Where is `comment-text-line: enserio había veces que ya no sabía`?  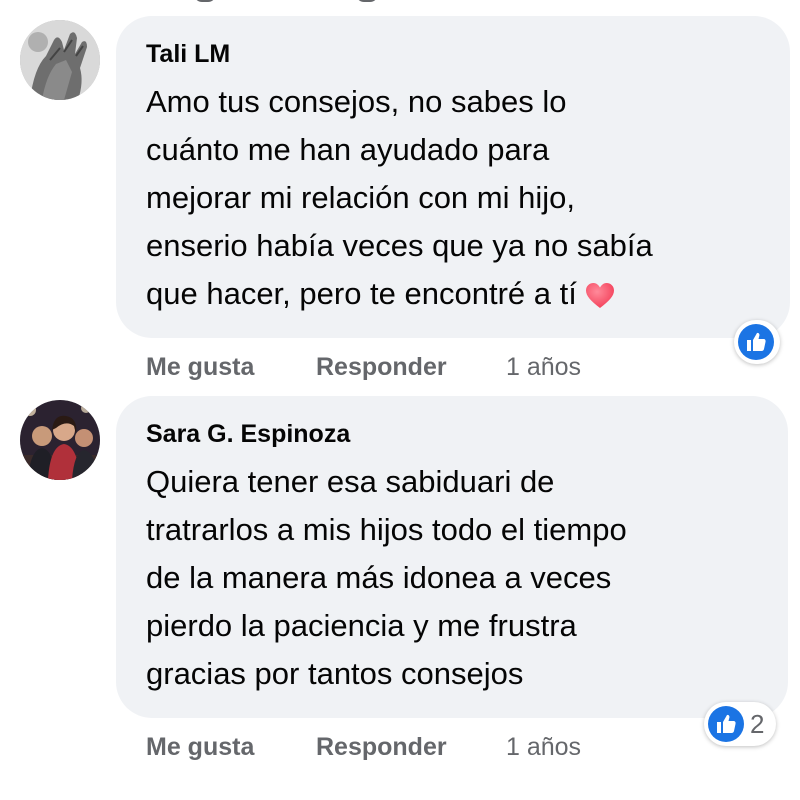 comment-text-line: enserio había veces que ya no sabía is located at coordinates (399, 245).